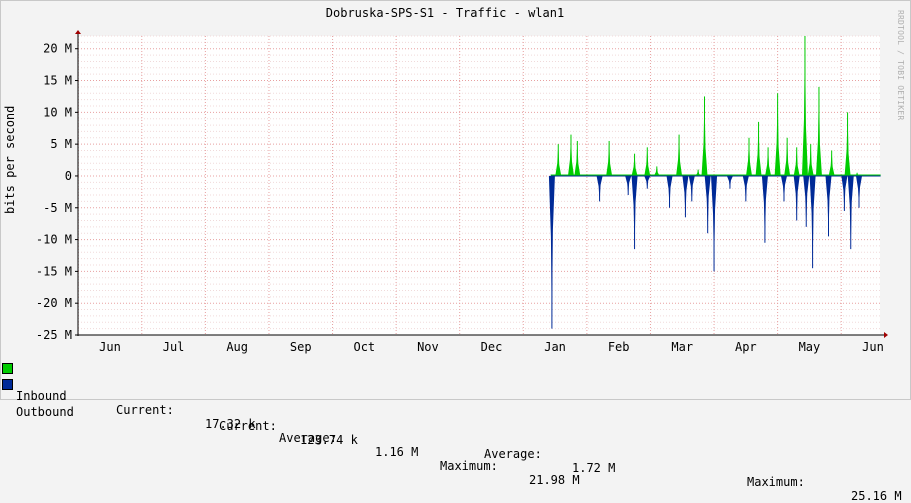 The height and width of the screenshot is (503, 911). I want to click on legend-outbound-maximum-label: Maximum:, so click(776, 482).